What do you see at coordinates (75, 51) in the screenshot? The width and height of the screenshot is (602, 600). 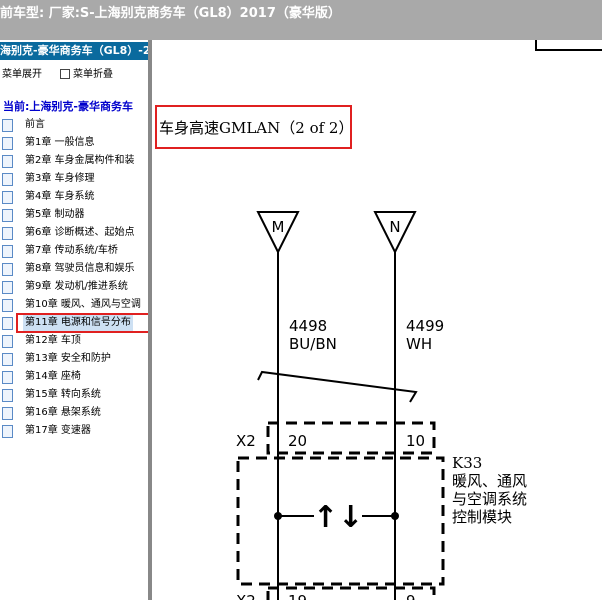 I see `sidebar-header: 海别克-豪华商务车（GL8）-2` at bounding box center [75, 51].